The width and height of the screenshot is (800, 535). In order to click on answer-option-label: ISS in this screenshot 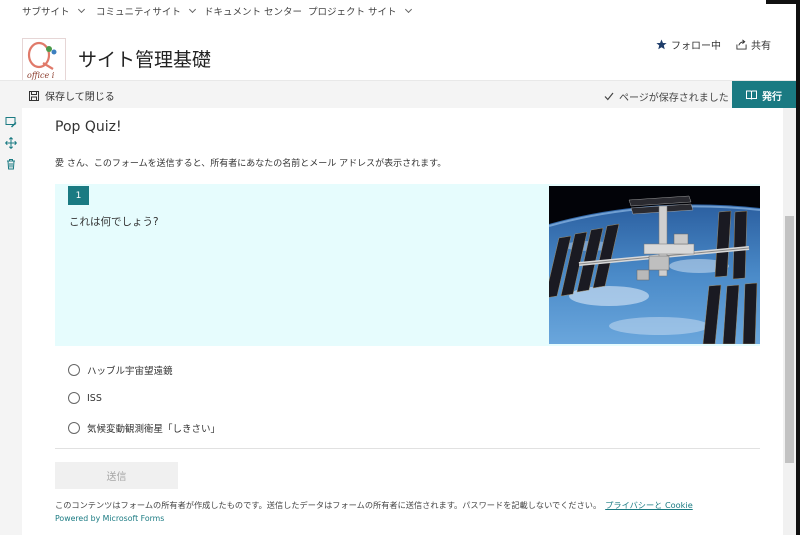, I will do `click(94, 398)`.